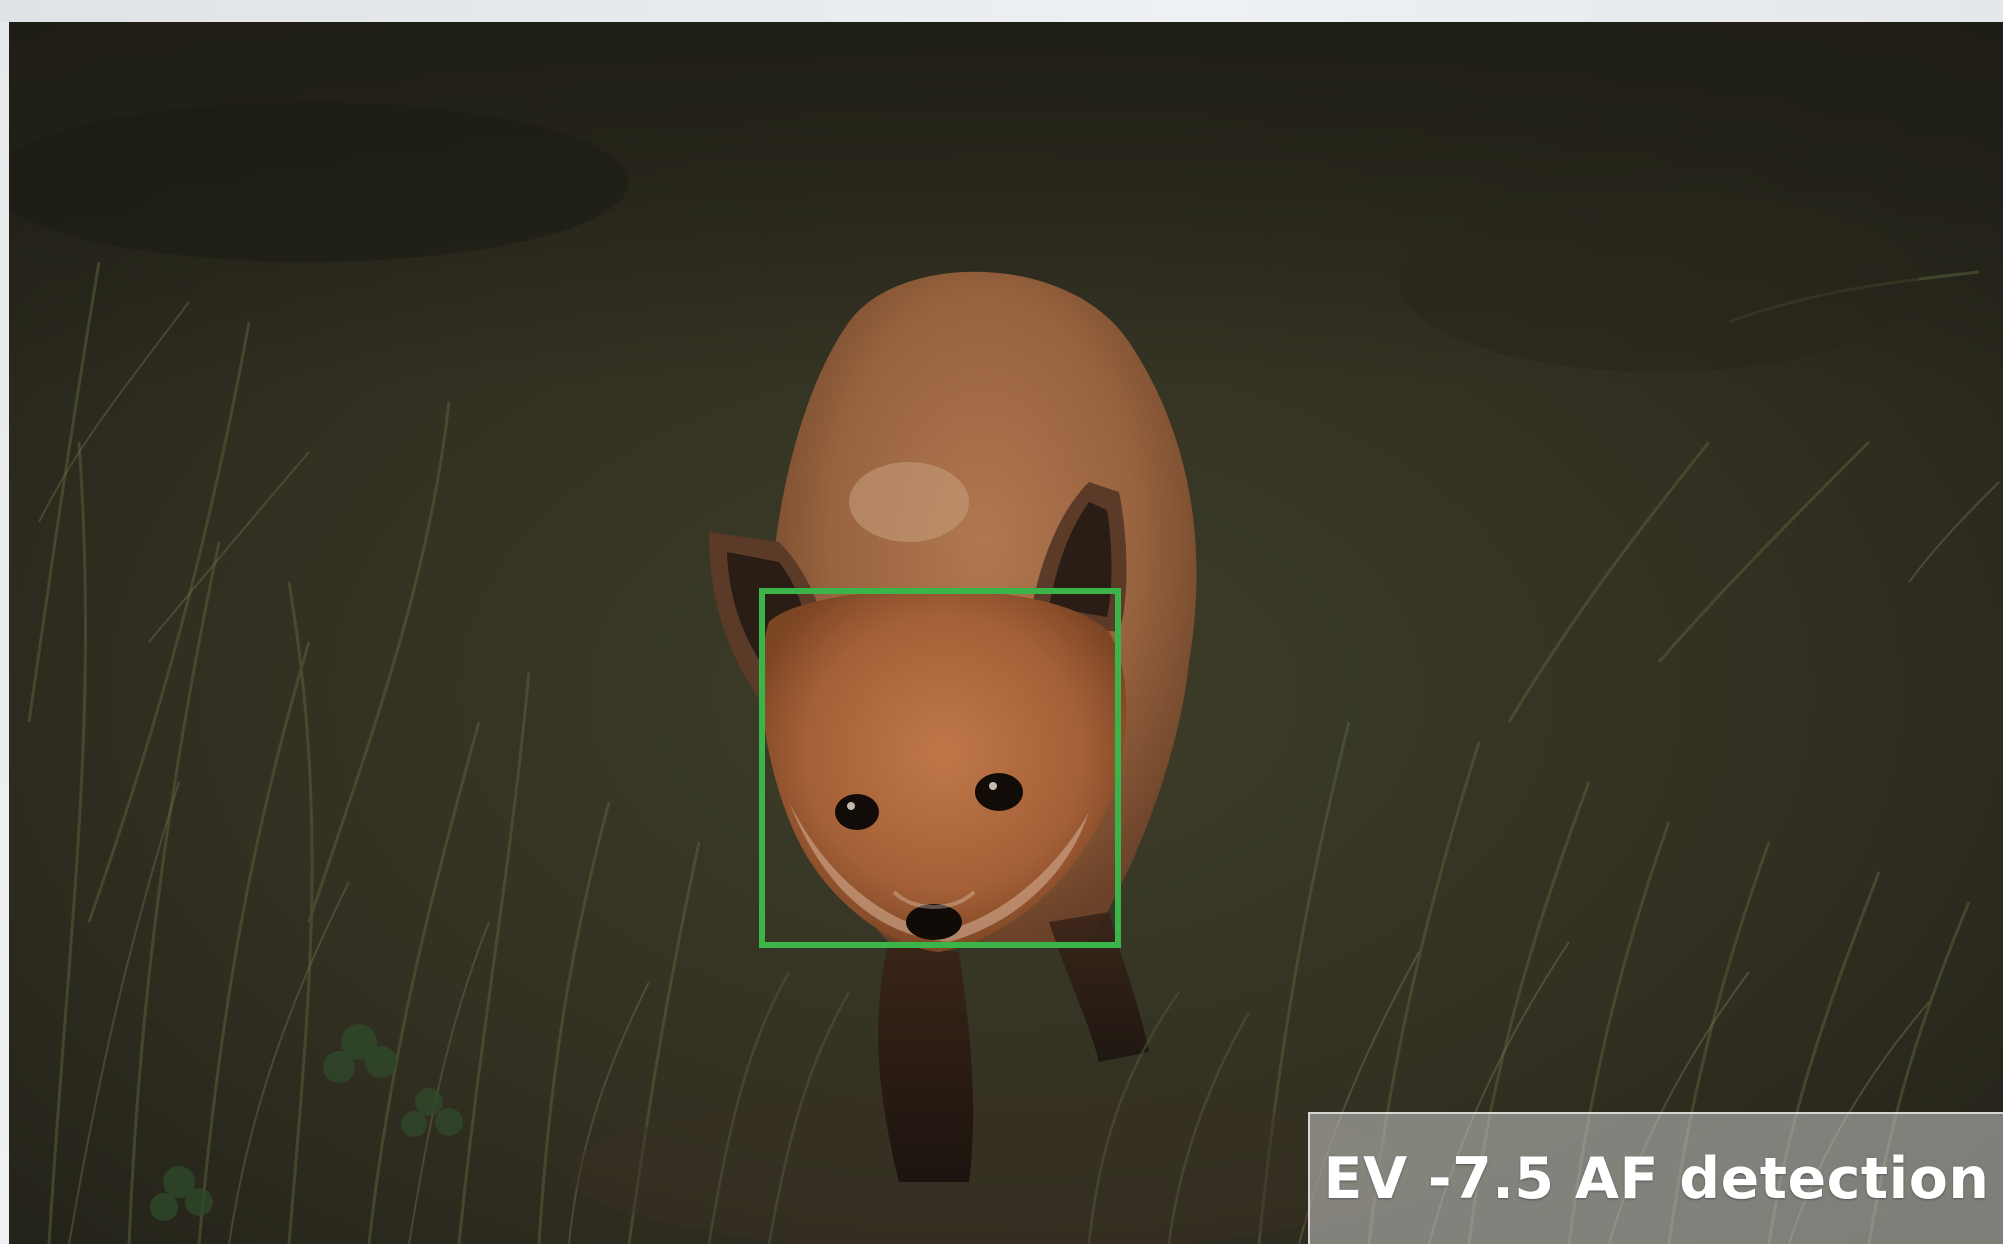 This screenshot has width=2003, height=1244. What do you see at coordinates (4, 633) in the screenshot?
I see `left-border` at bounding box center [4, 633].